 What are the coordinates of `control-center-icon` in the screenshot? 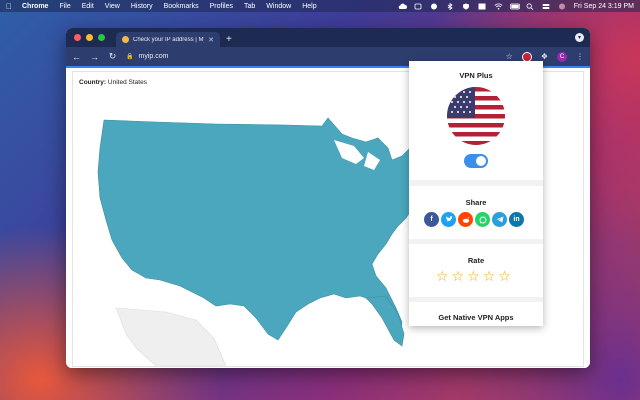 It's located at (546, 6).